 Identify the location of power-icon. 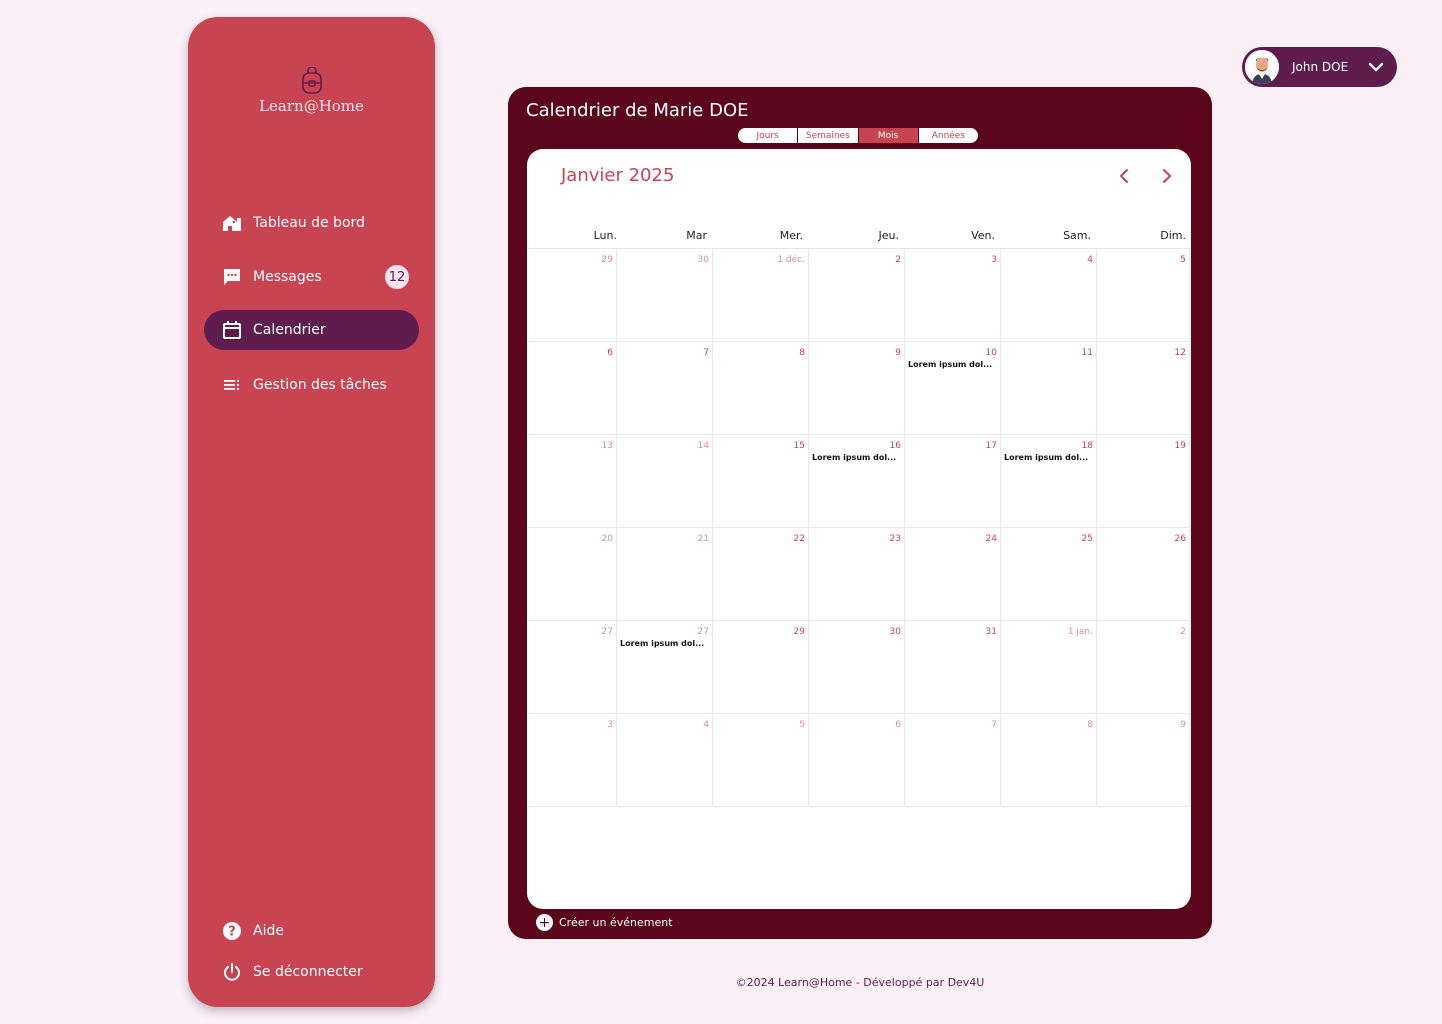
(232, 972).